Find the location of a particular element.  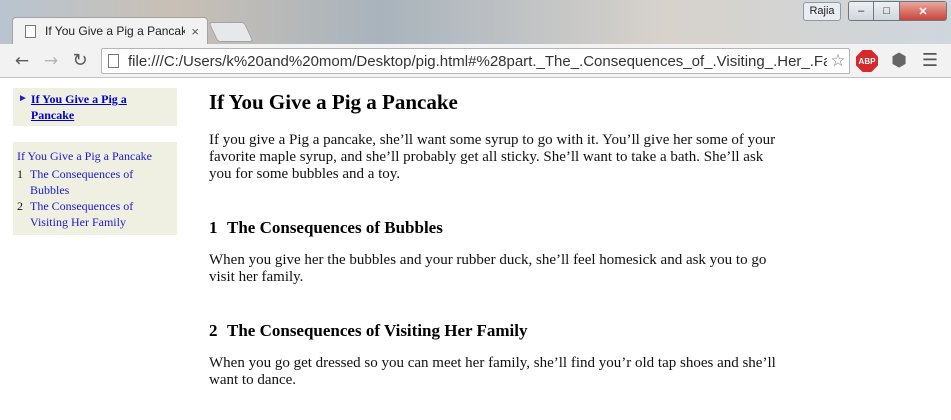

window-controls: – □ ✕ is located at coordinates (897, 11).